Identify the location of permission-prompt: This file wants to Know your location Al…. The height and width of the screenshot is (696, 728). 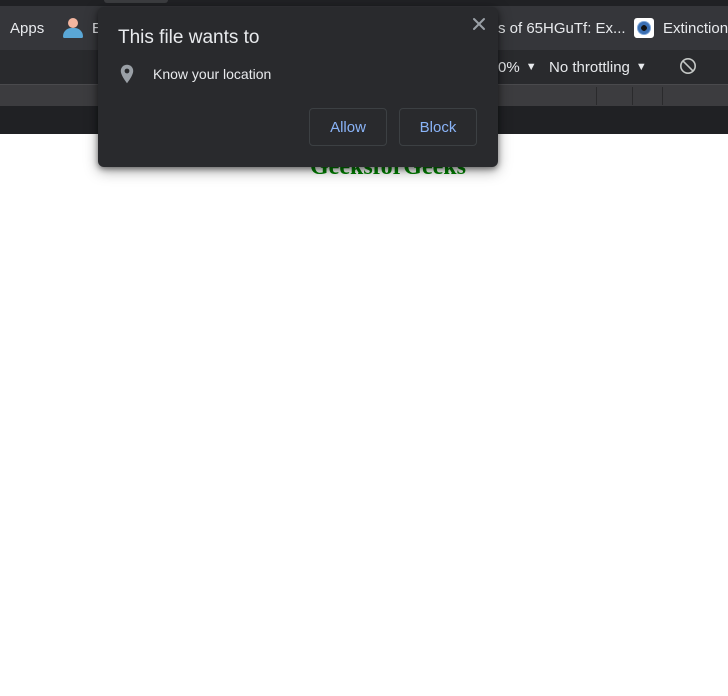
(298, 87).